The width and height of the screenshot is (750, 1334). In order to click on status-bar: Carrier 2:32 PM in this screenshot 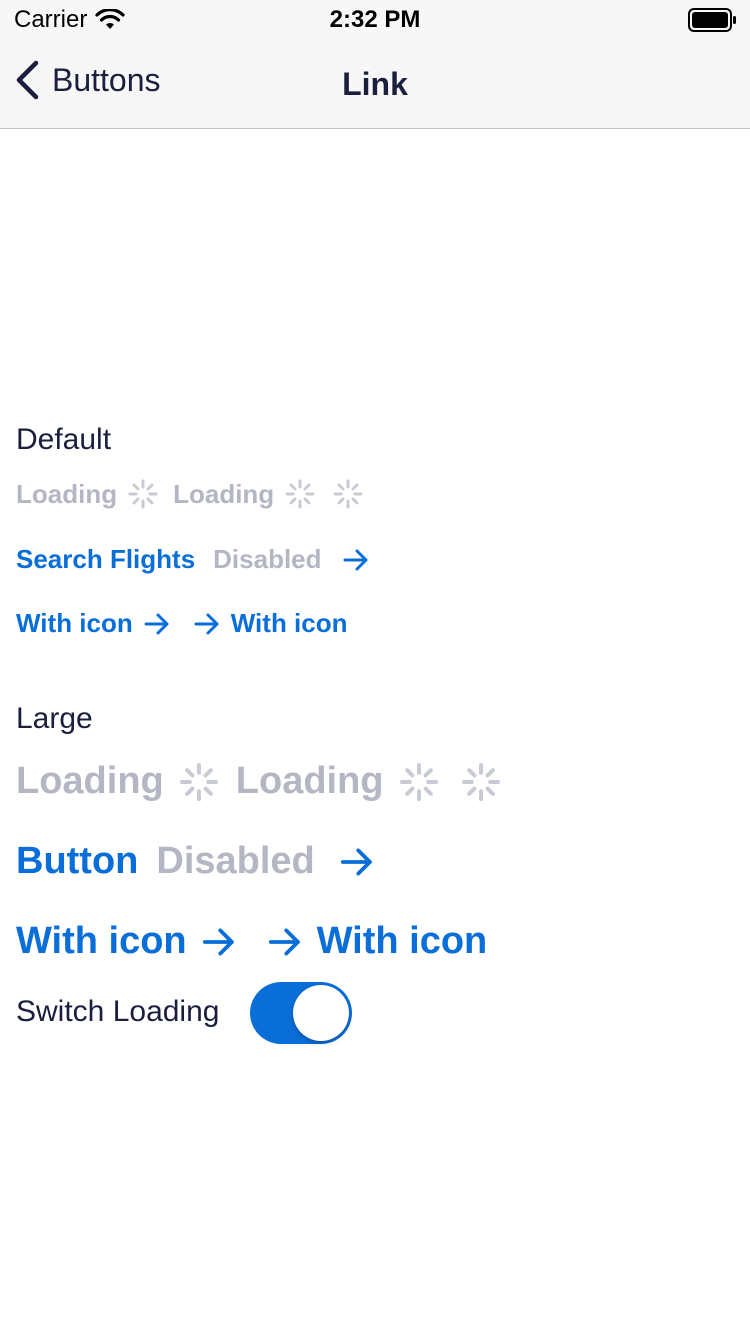, I will do `click(375, 20)`.